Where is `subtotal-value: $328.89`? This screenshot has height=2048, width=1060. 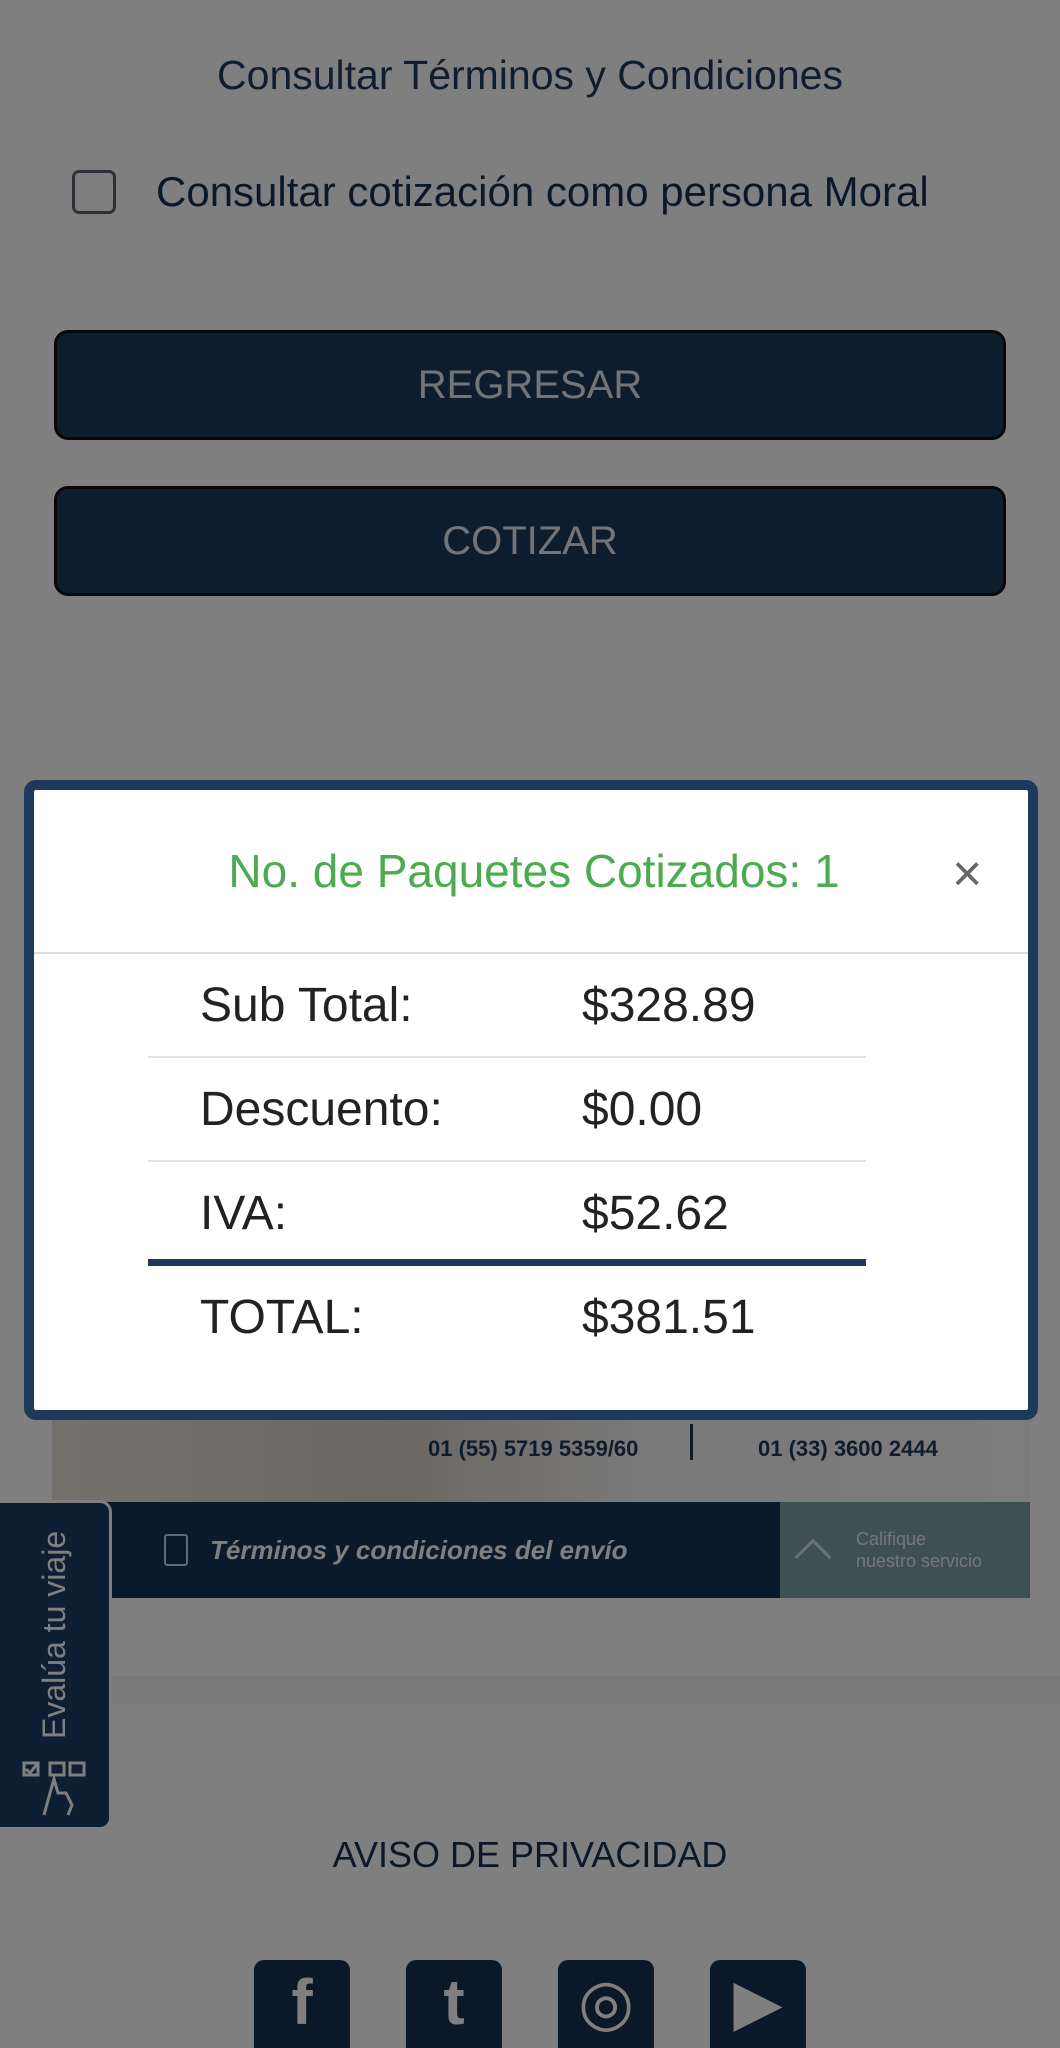 subtotal-value: $328.89 is located at coordinates (669, 1005).